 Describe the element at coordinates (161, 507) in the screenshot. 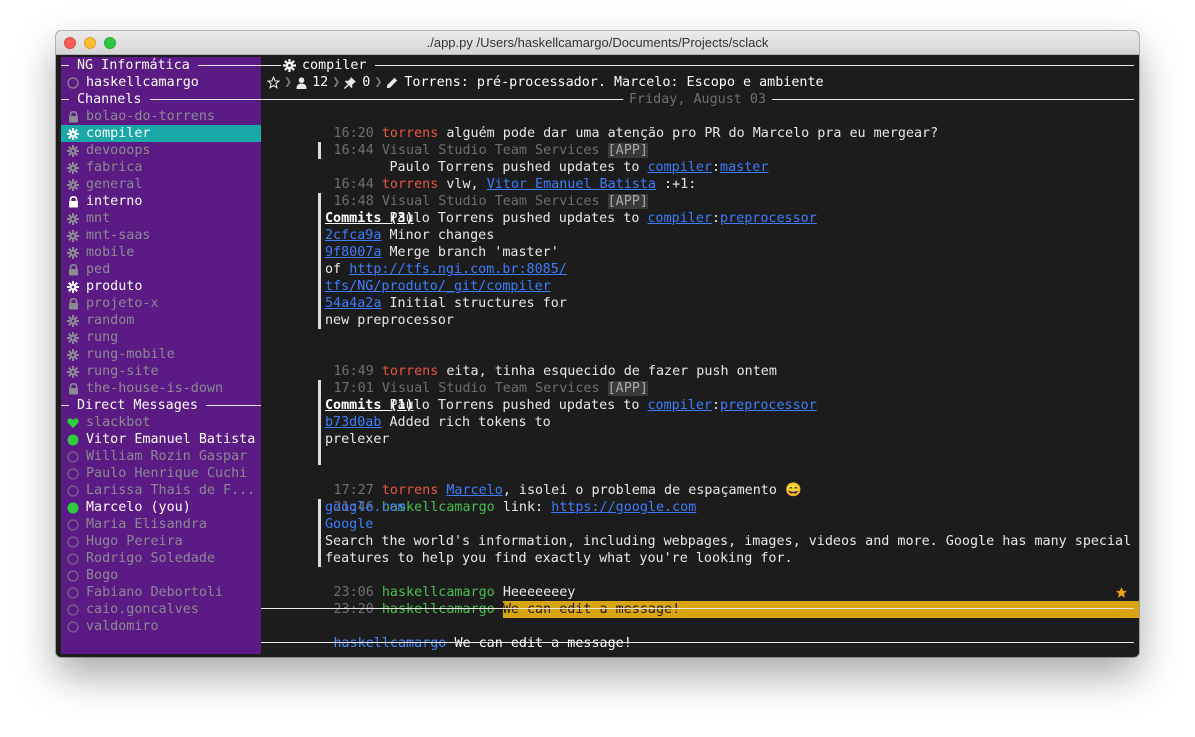

I see `dm-item: Marcelo (you)` at that location.